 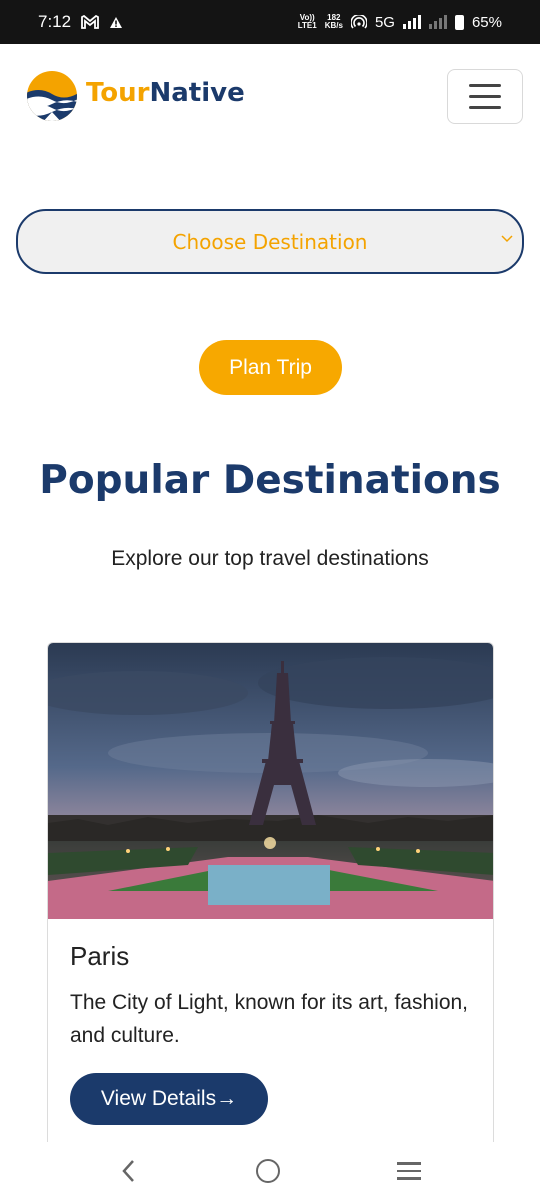 What do you see at coordinates (55, 21) in the screenshot?
I see `status-time: 7:12` at bounding box center [55, 21].